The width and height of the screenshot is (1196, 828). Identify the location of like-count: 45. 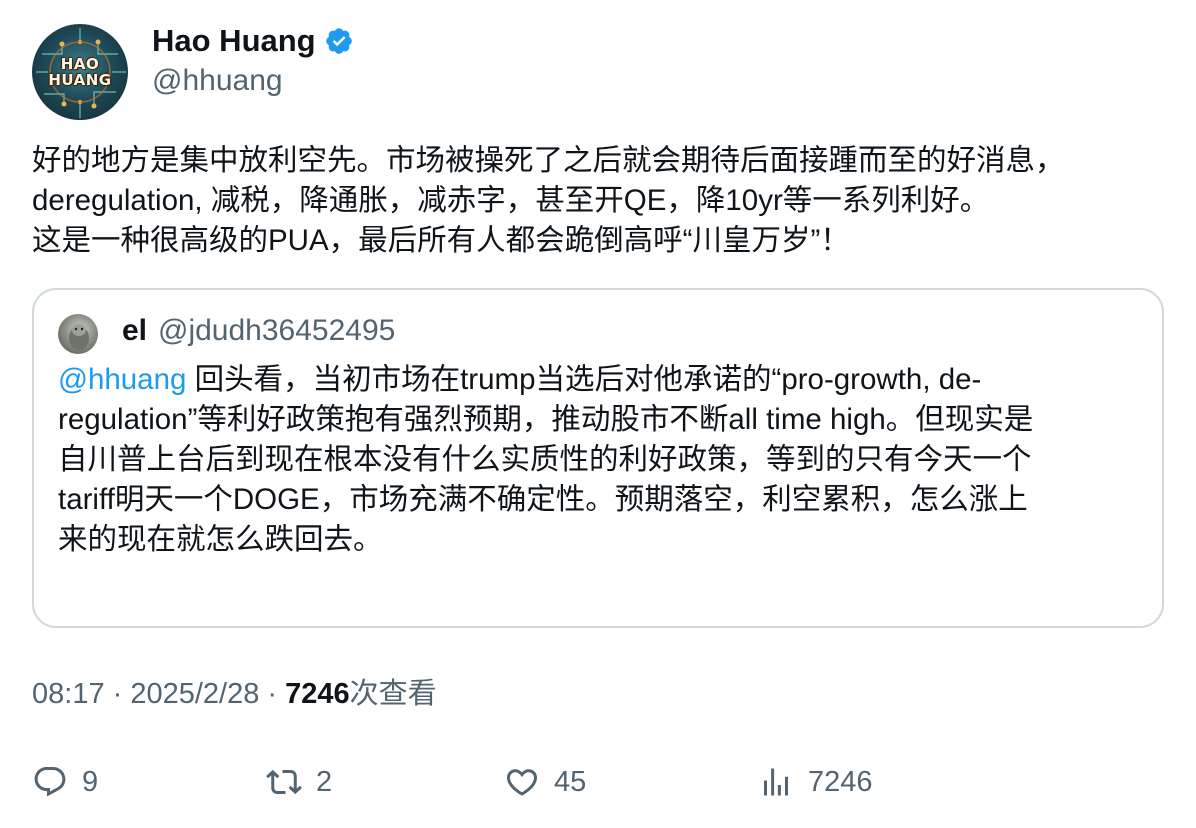
(570, 781).